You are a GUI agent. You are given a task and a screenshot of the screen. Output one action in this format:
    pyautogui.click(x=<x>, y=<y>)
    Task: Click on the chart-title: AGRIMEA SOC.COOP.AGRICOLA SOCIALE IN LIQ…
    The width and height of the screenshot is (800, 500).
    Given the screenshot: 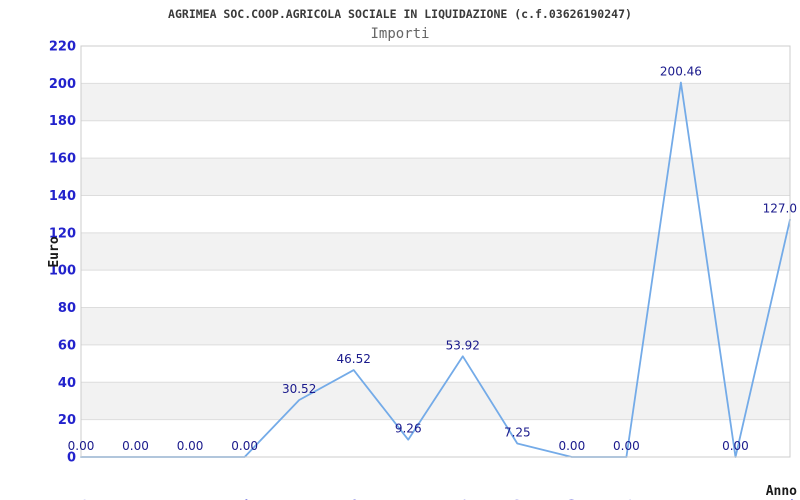 What is the action you would take?
    pyautogui.click(x=400, y=14)
    